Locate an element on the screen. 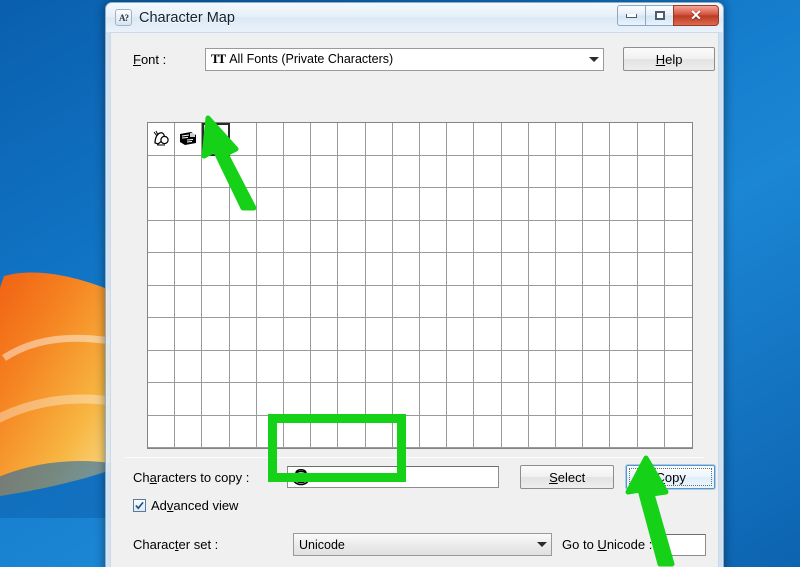  title-bar: A? Character Map ✕ is located at coordinates (414, 17).